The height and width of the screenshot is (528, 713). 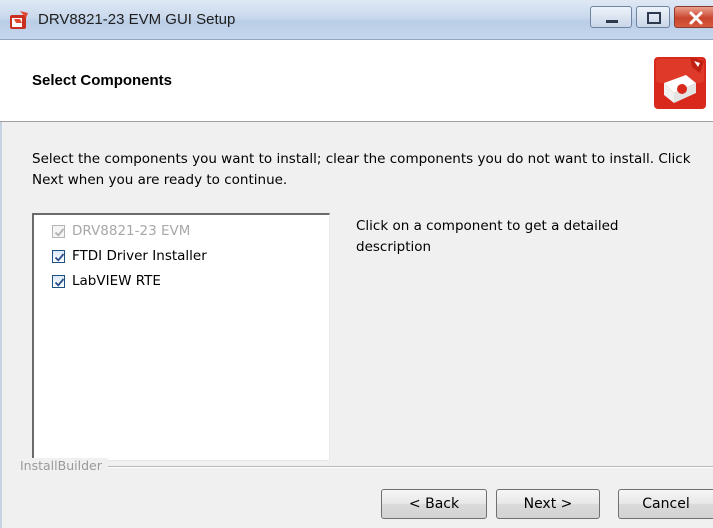 What do you see at coordinates (19, 20) in the screenshot?
I see `installer-app-icon` at bounding box center [19, 20].